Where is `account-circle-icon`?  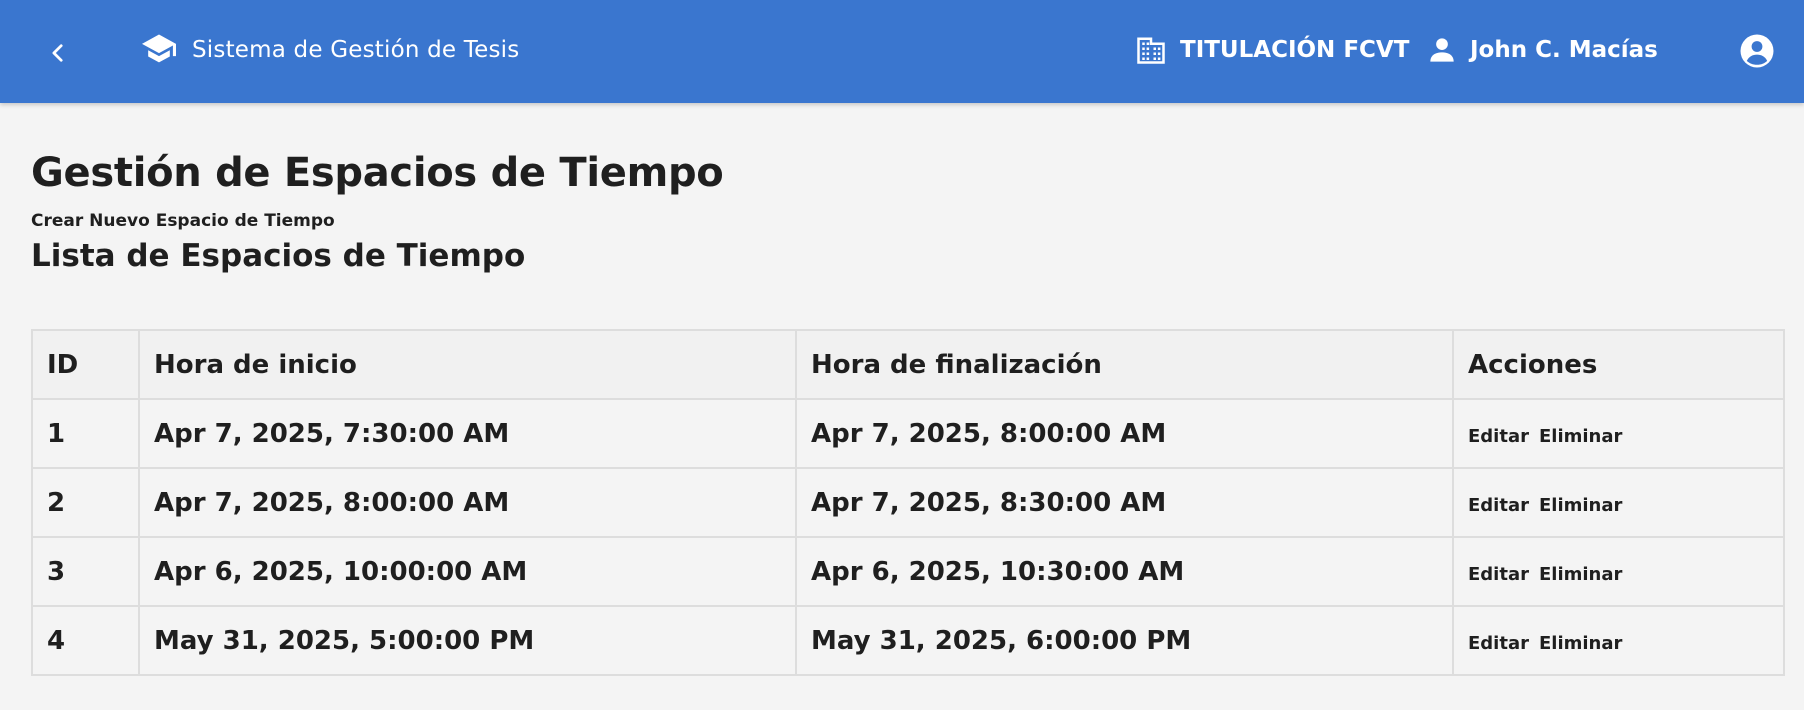 account-circle-icon is located at coordinates (1757, 51).